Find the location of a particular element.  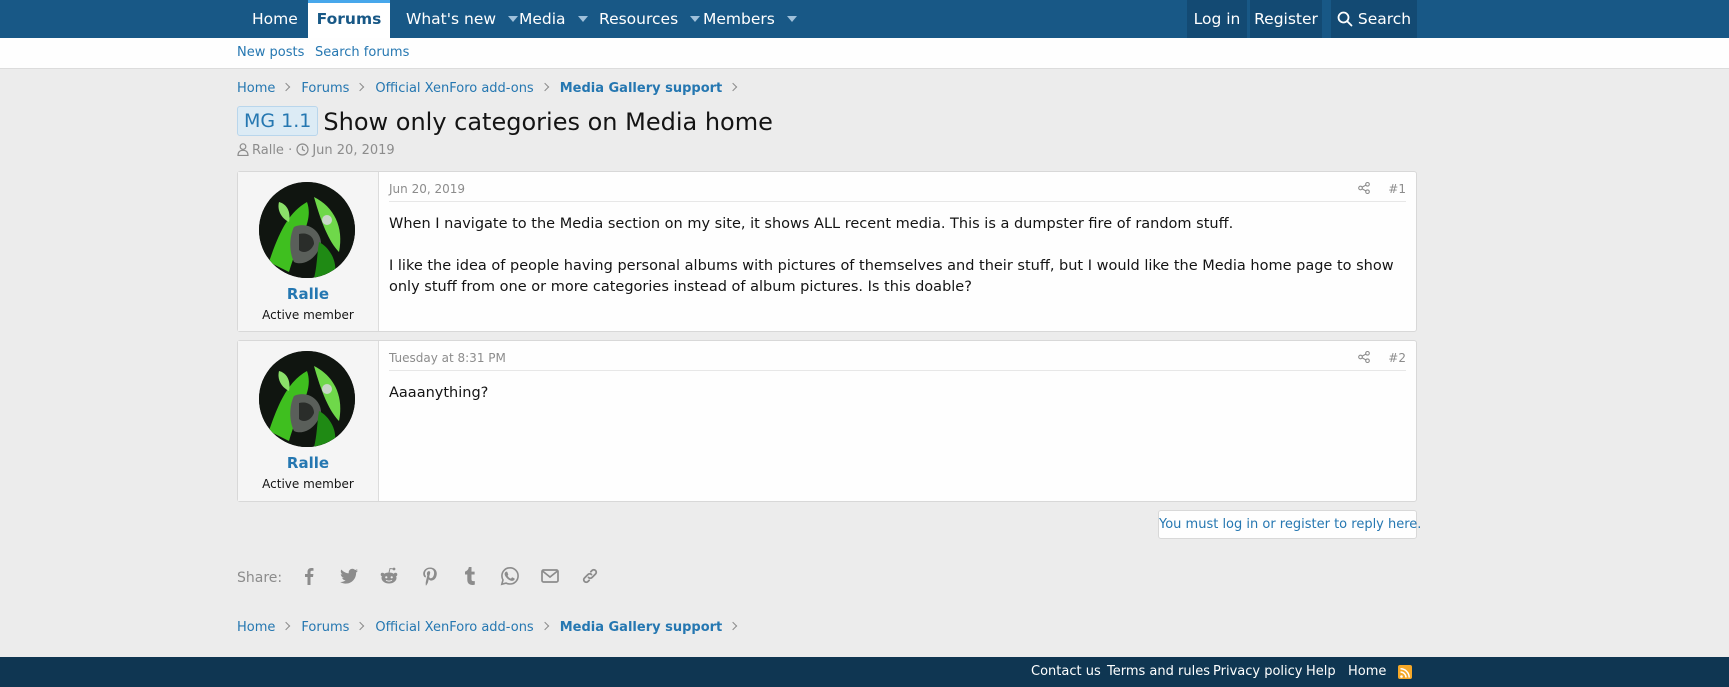

nav-tab-members: Members is located at coordinates (750, 19).